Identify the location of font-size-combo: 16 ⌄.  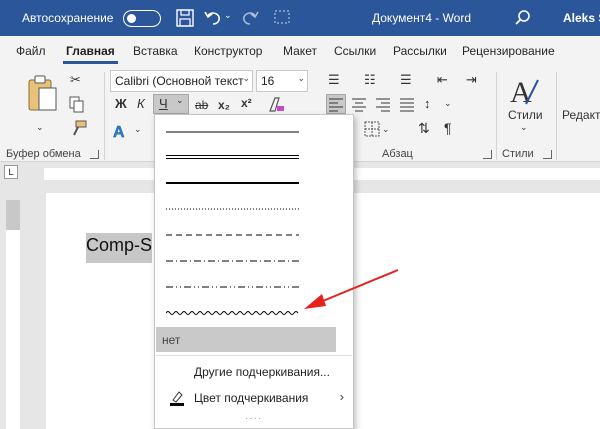
(282, 81).